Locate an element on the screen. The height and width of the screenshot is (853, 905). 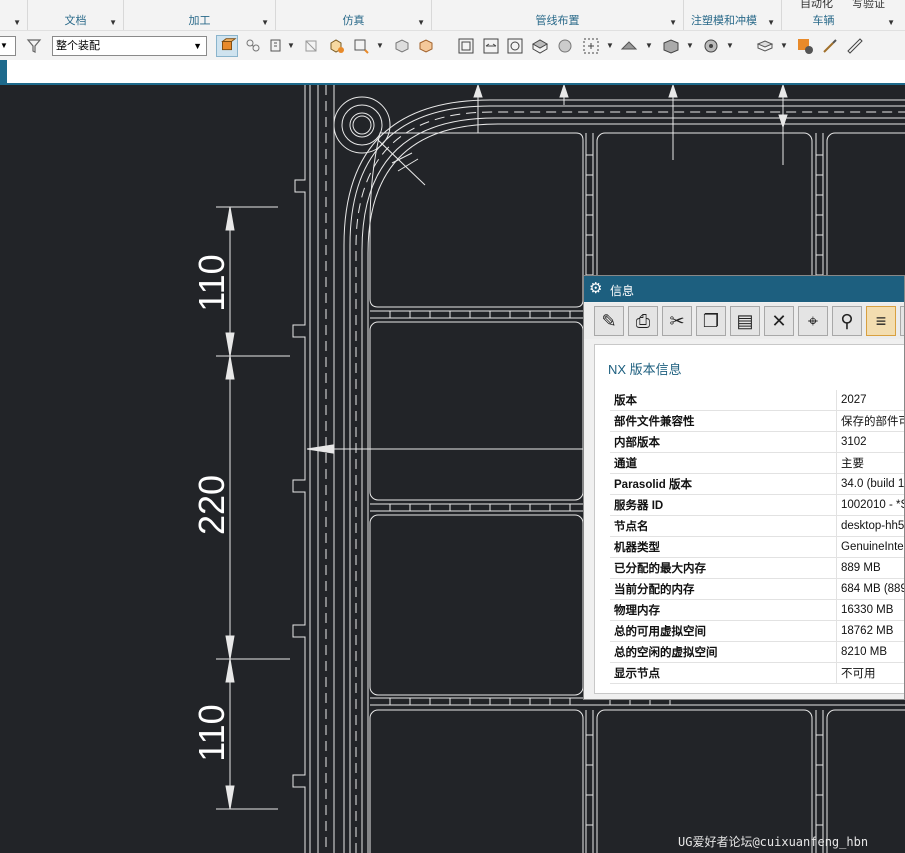
ribbon-group-routing: 管线布置 ▼ is located at coordinates (558, 15).